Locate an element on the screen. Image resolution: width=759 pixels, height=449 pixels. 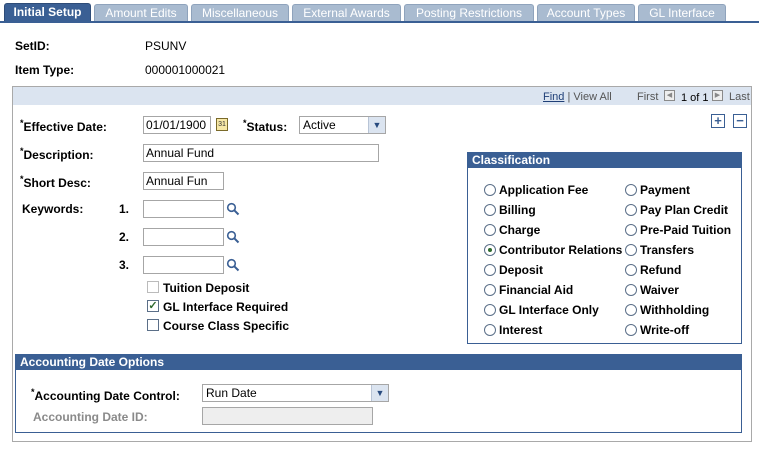
description-label: *Description: is located at coordinates (57, 154).